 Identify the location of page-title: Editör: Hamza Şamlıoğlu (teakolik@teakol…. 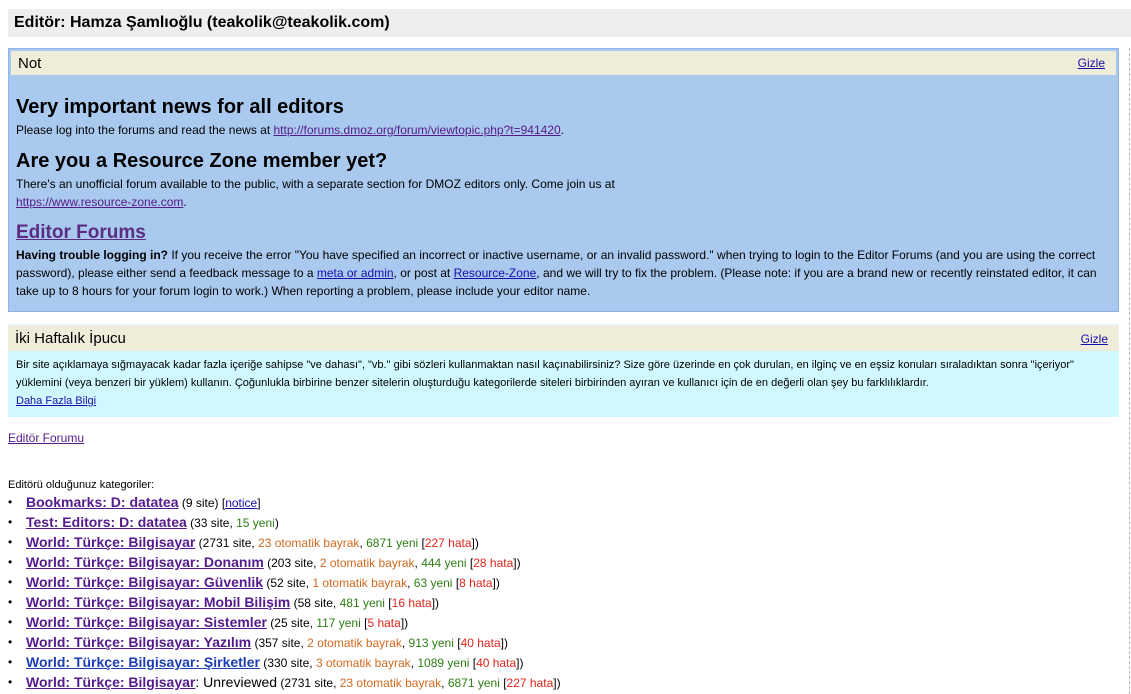
(569, 23).